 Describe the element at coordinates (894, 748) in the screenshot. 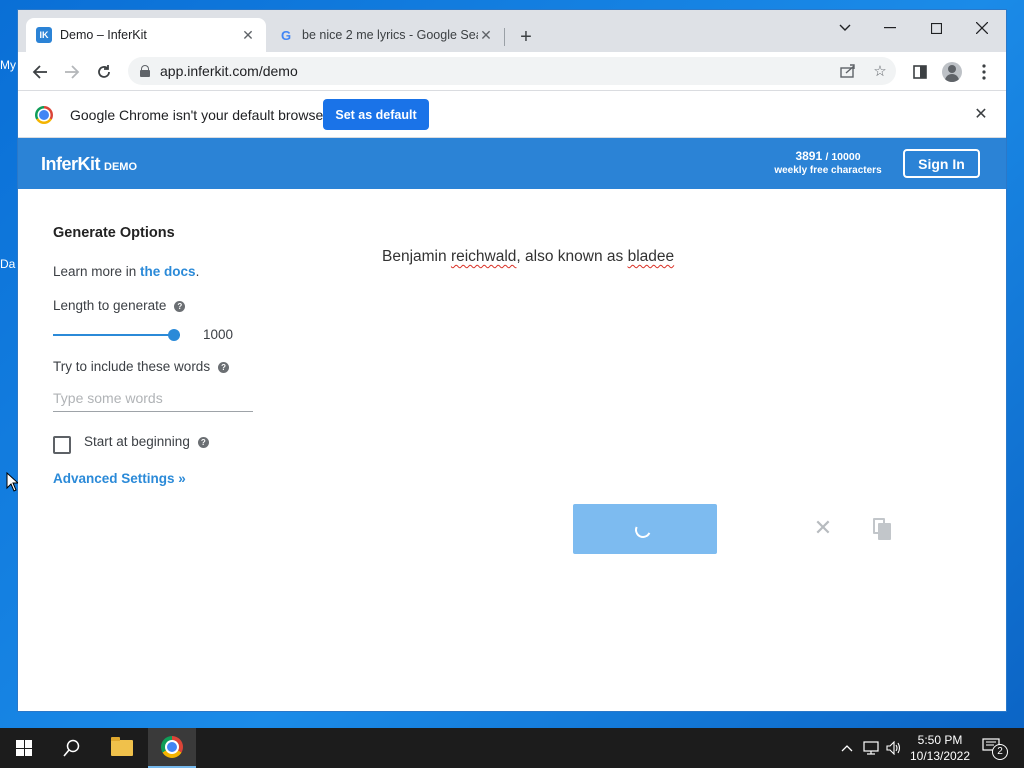

I see `volume-icon` at that location.